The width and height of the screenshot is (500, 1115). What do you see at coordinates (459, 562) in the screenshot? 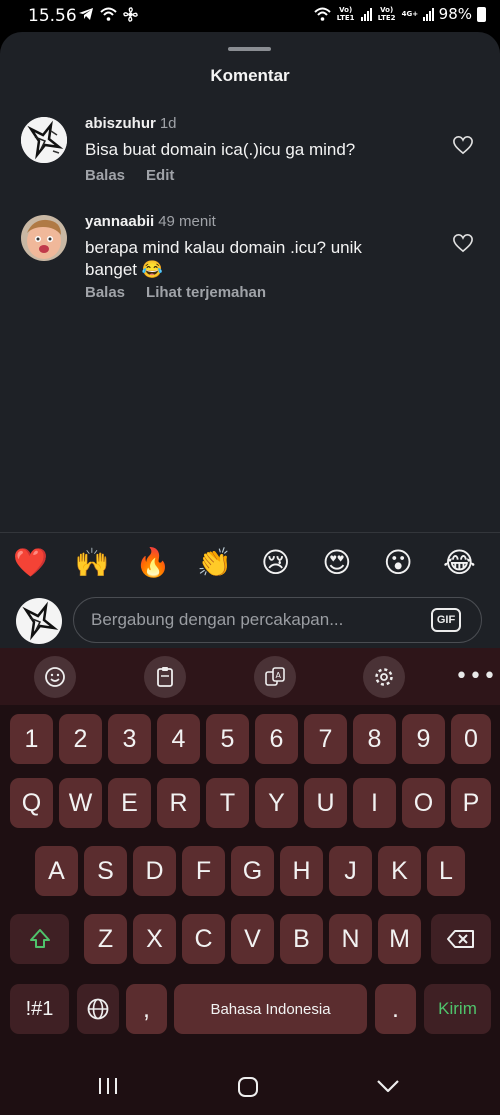
I see `emoji-laughing: 😂` at bounding box center [459, 562].